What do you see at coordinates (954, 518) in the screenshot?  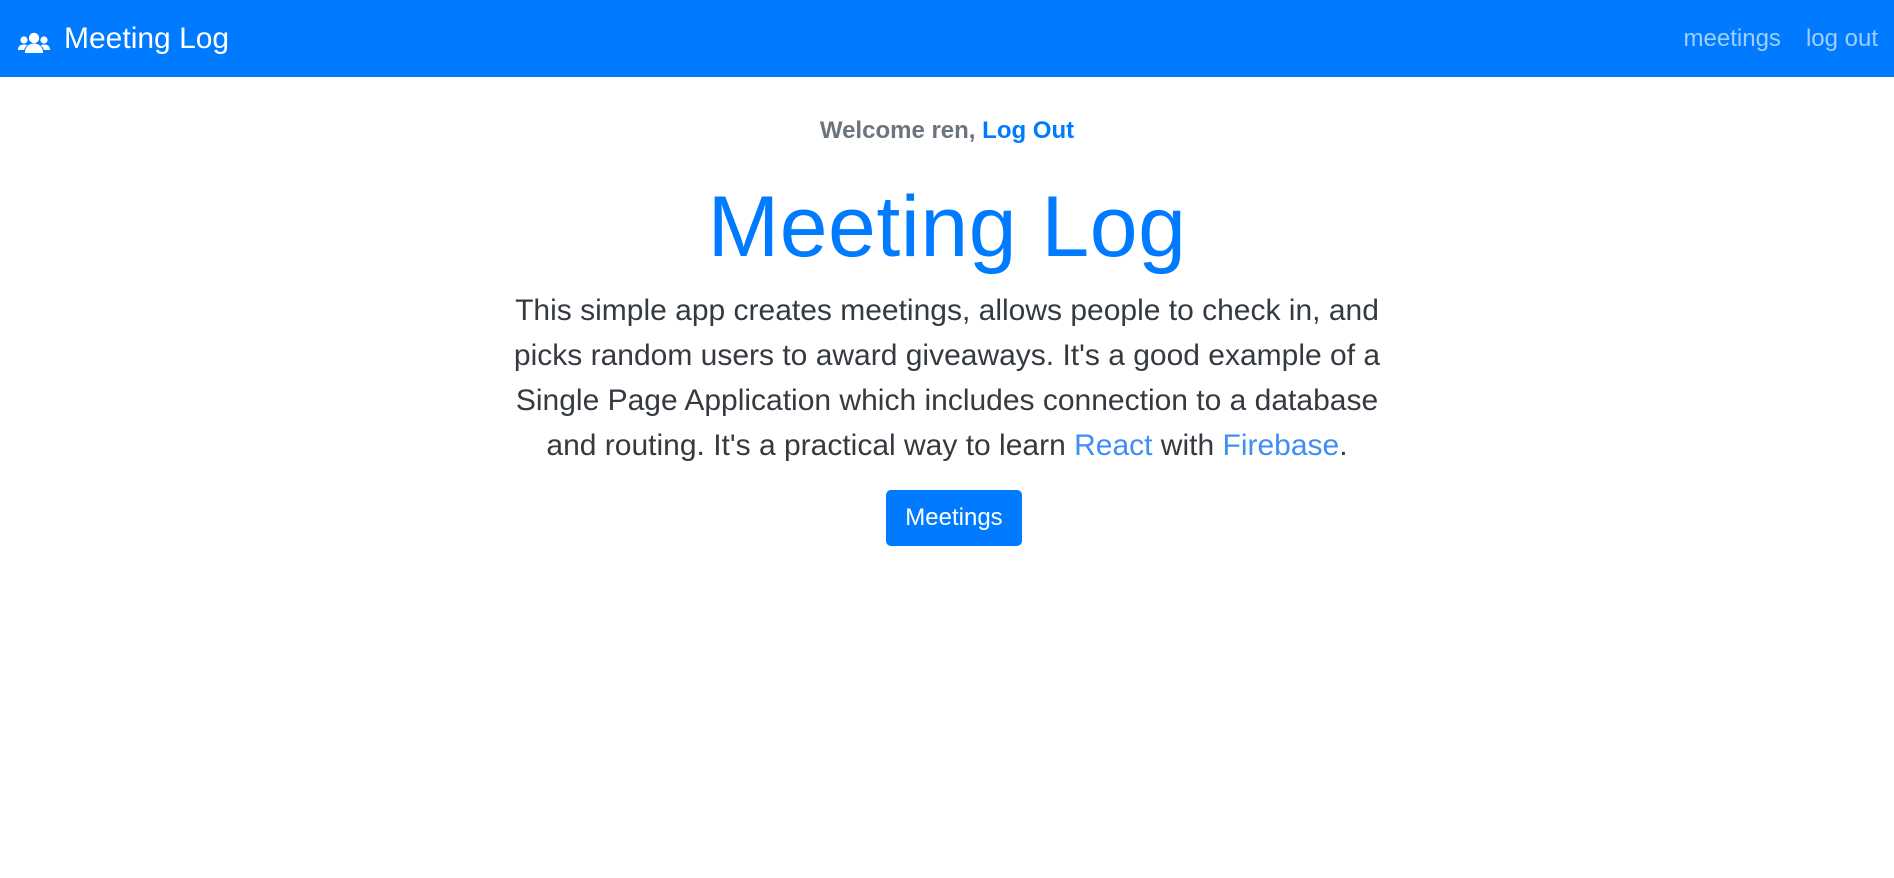 I see `meetings-button: Meetings` at bounding box center [954, 518].